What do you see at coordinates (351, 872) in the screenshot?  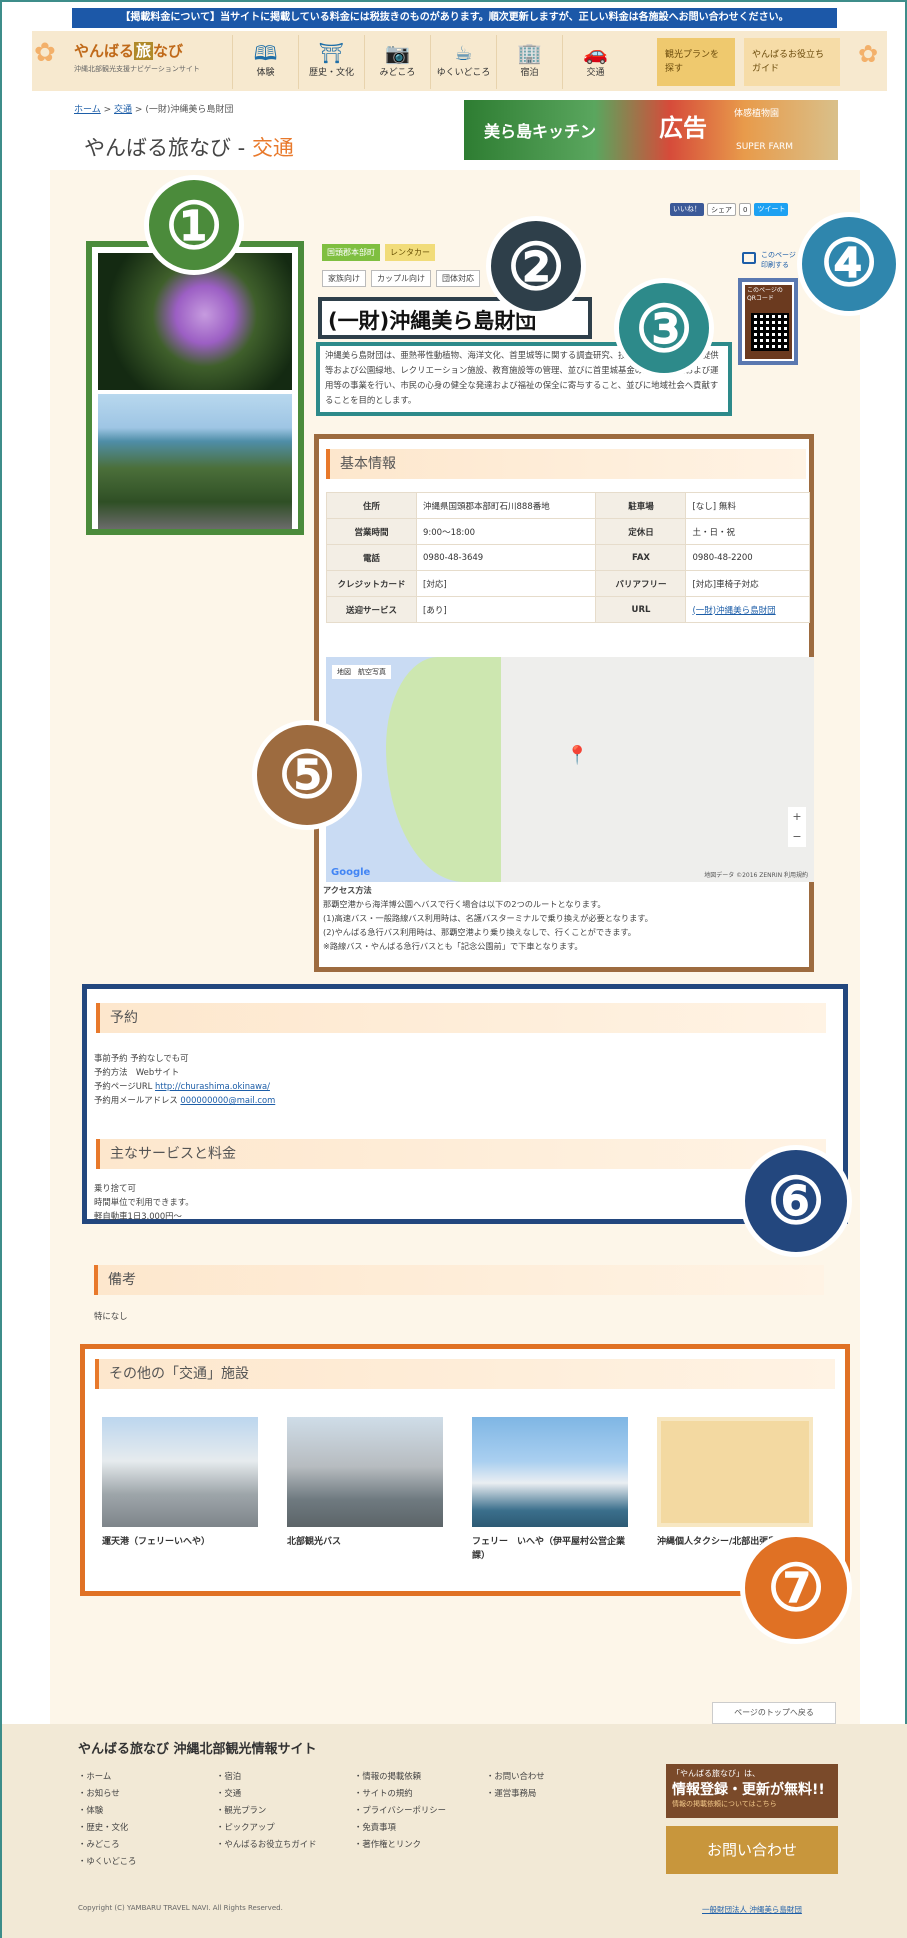 I see `google-logo: Google` at bounding box center [351, 872].